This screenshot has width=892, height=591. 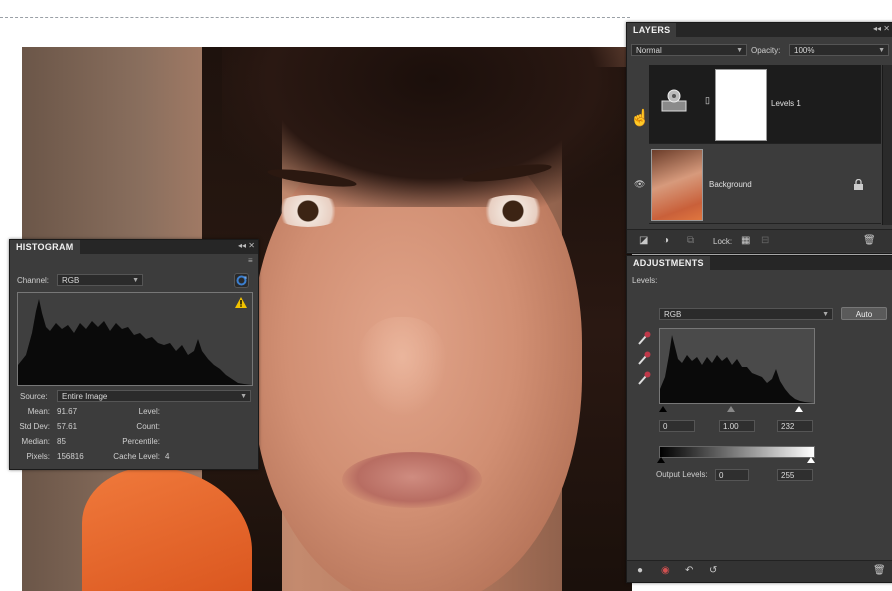 I want to click on stat-count-label: Count:, so click(x=148, y=426).